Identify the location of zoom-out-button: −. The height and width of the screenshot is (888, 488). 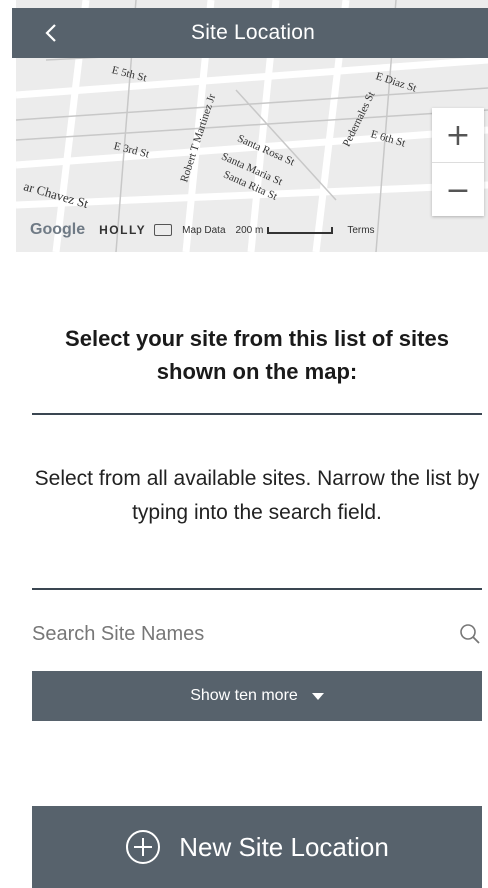
(458, 190).